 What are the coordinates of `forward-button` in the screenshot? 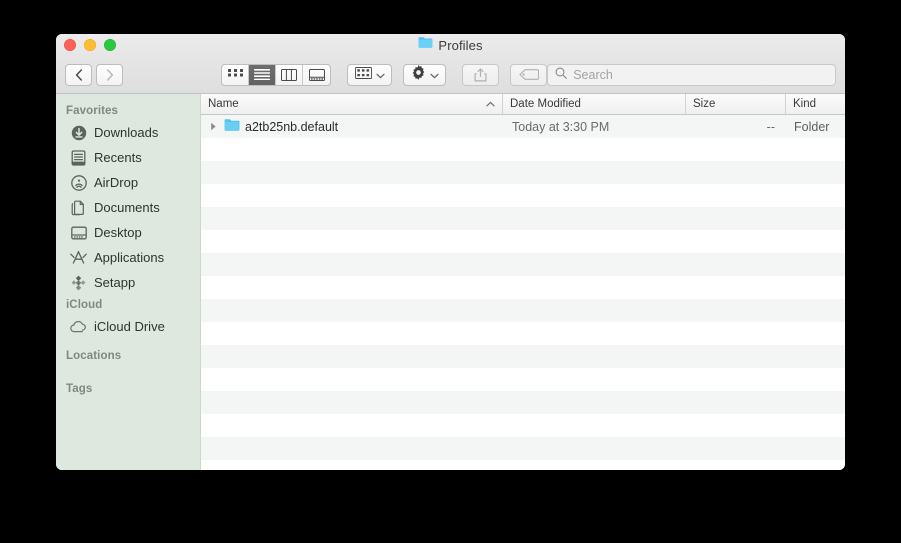 It's located at (109, 74).